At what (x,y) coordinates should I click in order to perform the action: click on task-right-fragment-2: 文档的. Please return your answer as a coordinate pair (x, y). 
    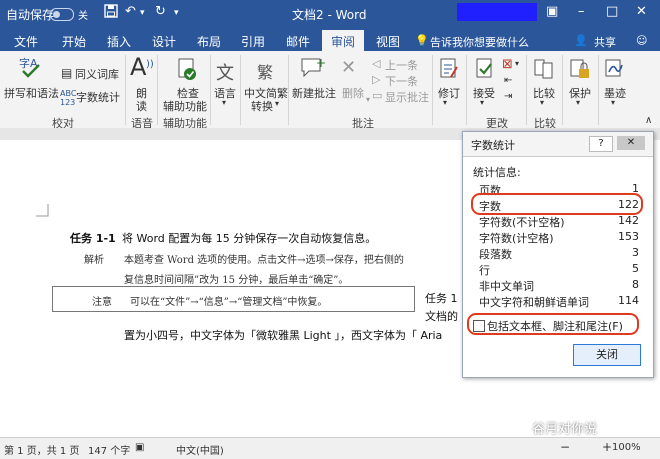
    Looking at the image, I should click on (441, 316).